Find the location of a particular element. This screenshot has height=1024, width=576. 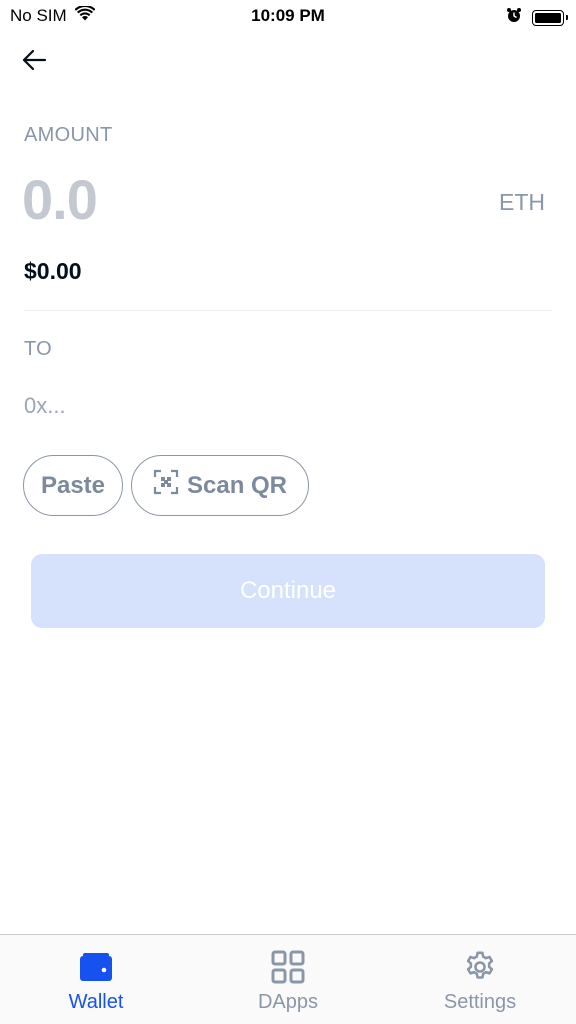

battery-level is located at coordinates (548, 17).